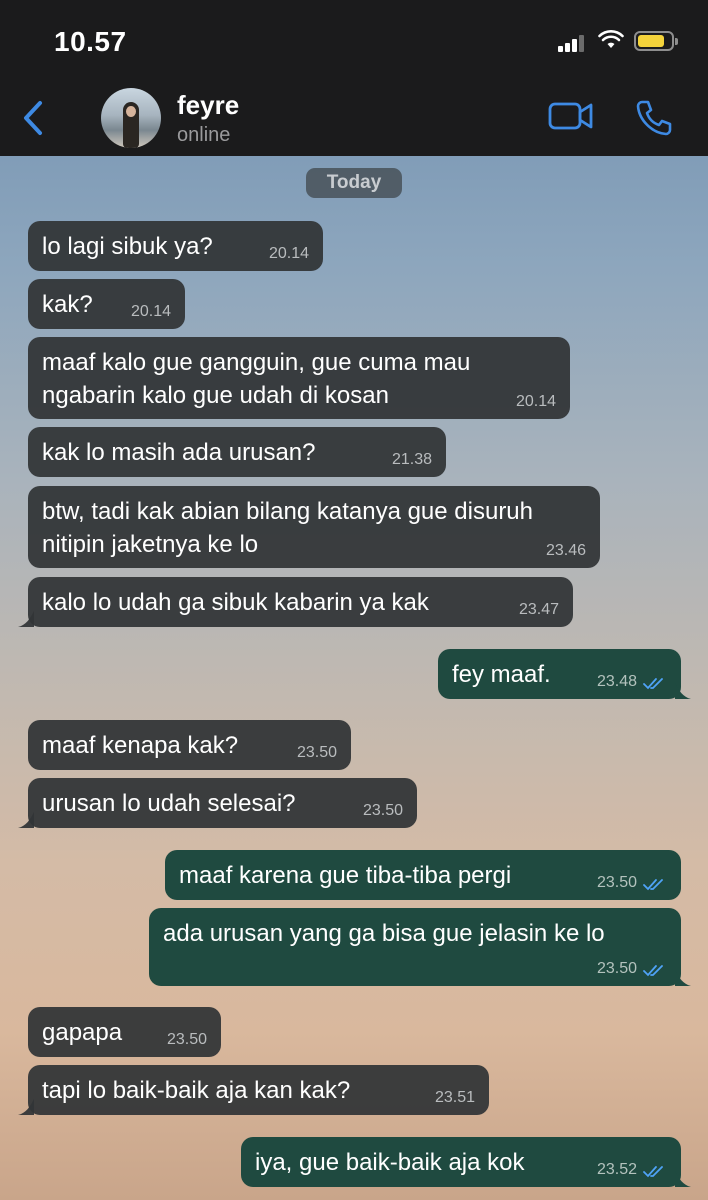 The width and height of the screenshot is (708, 1200). I want to click on message-time: 23.48, so click(616, 681).